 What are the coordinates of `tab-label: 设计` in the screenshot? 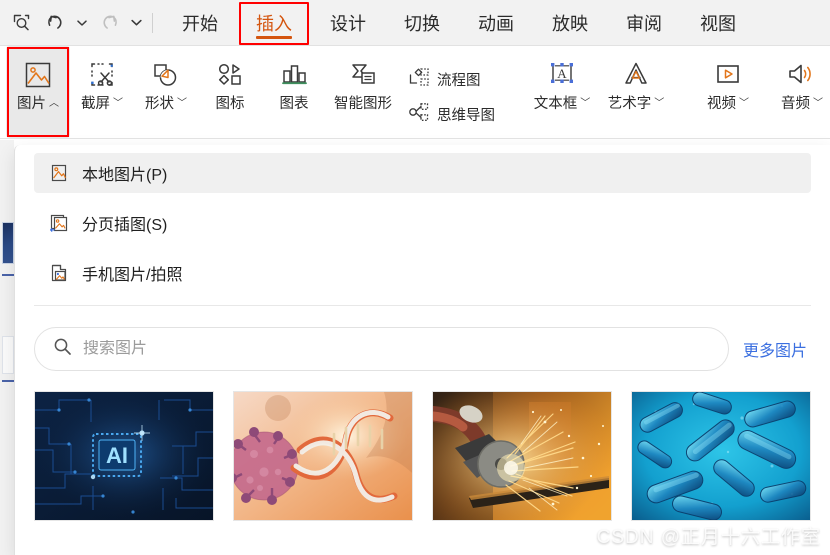 It's located at (348, 23).